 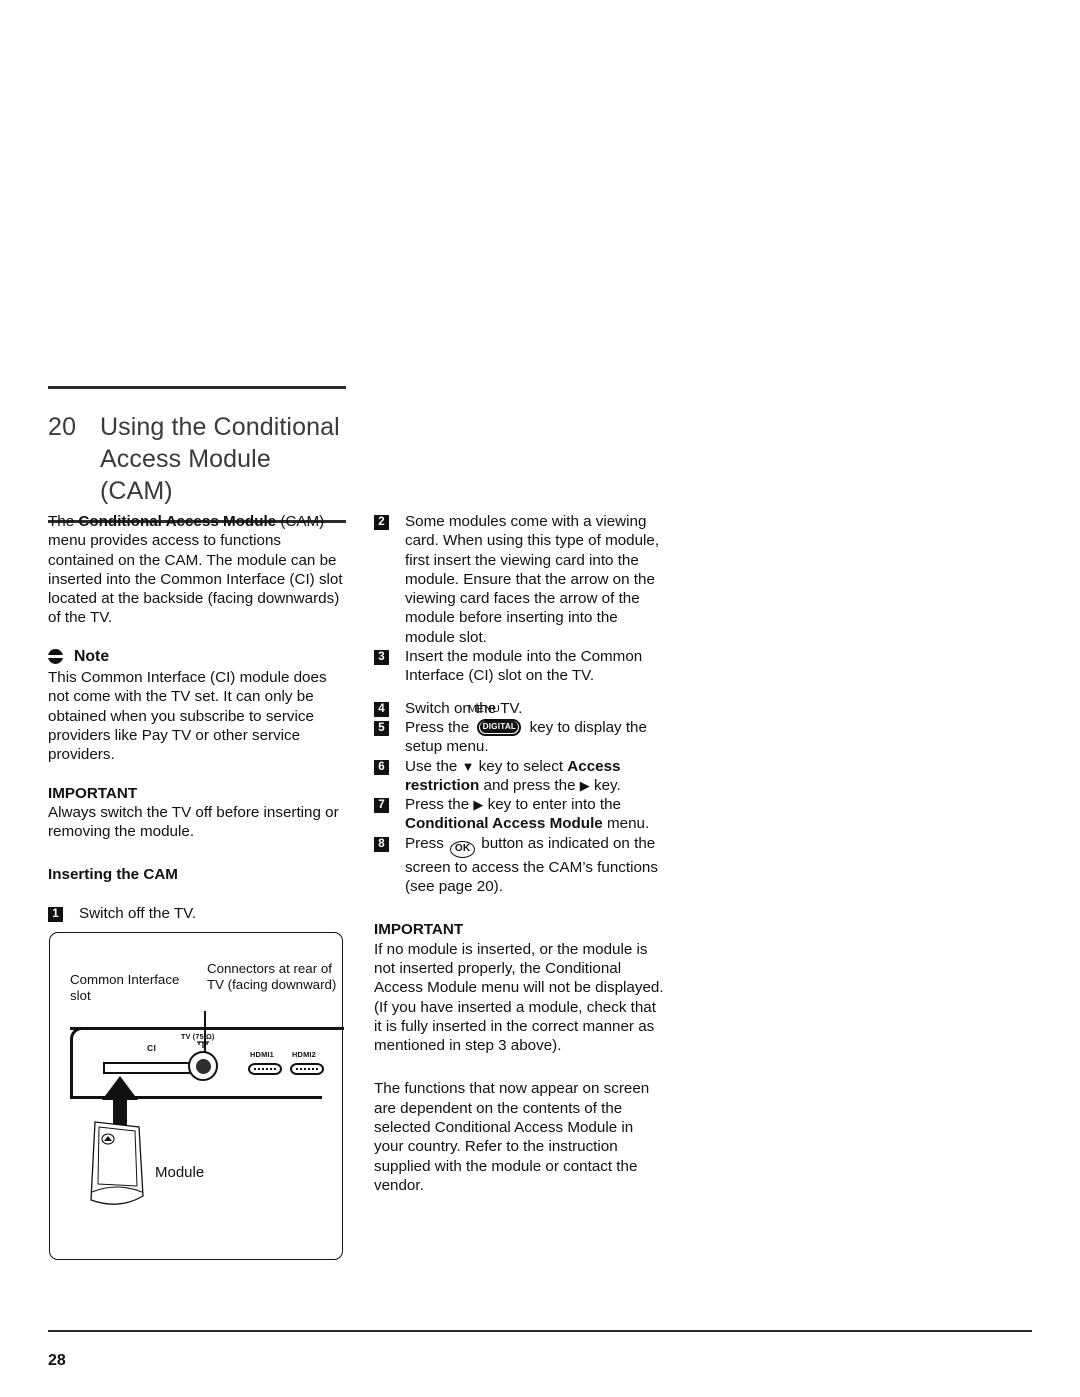 What do you see at coordinates (427, 843) in the screenshot?
I see `step8-prefix: Press` at bounding box center [427, 843].